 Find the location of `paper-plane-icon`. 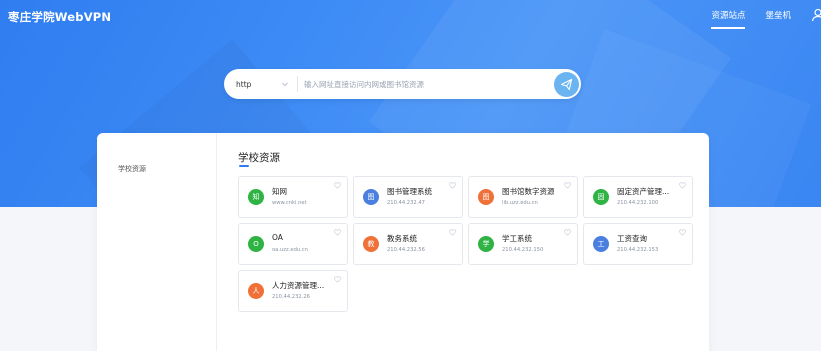

paper-plane-icon is located at coordinates (566, 84).